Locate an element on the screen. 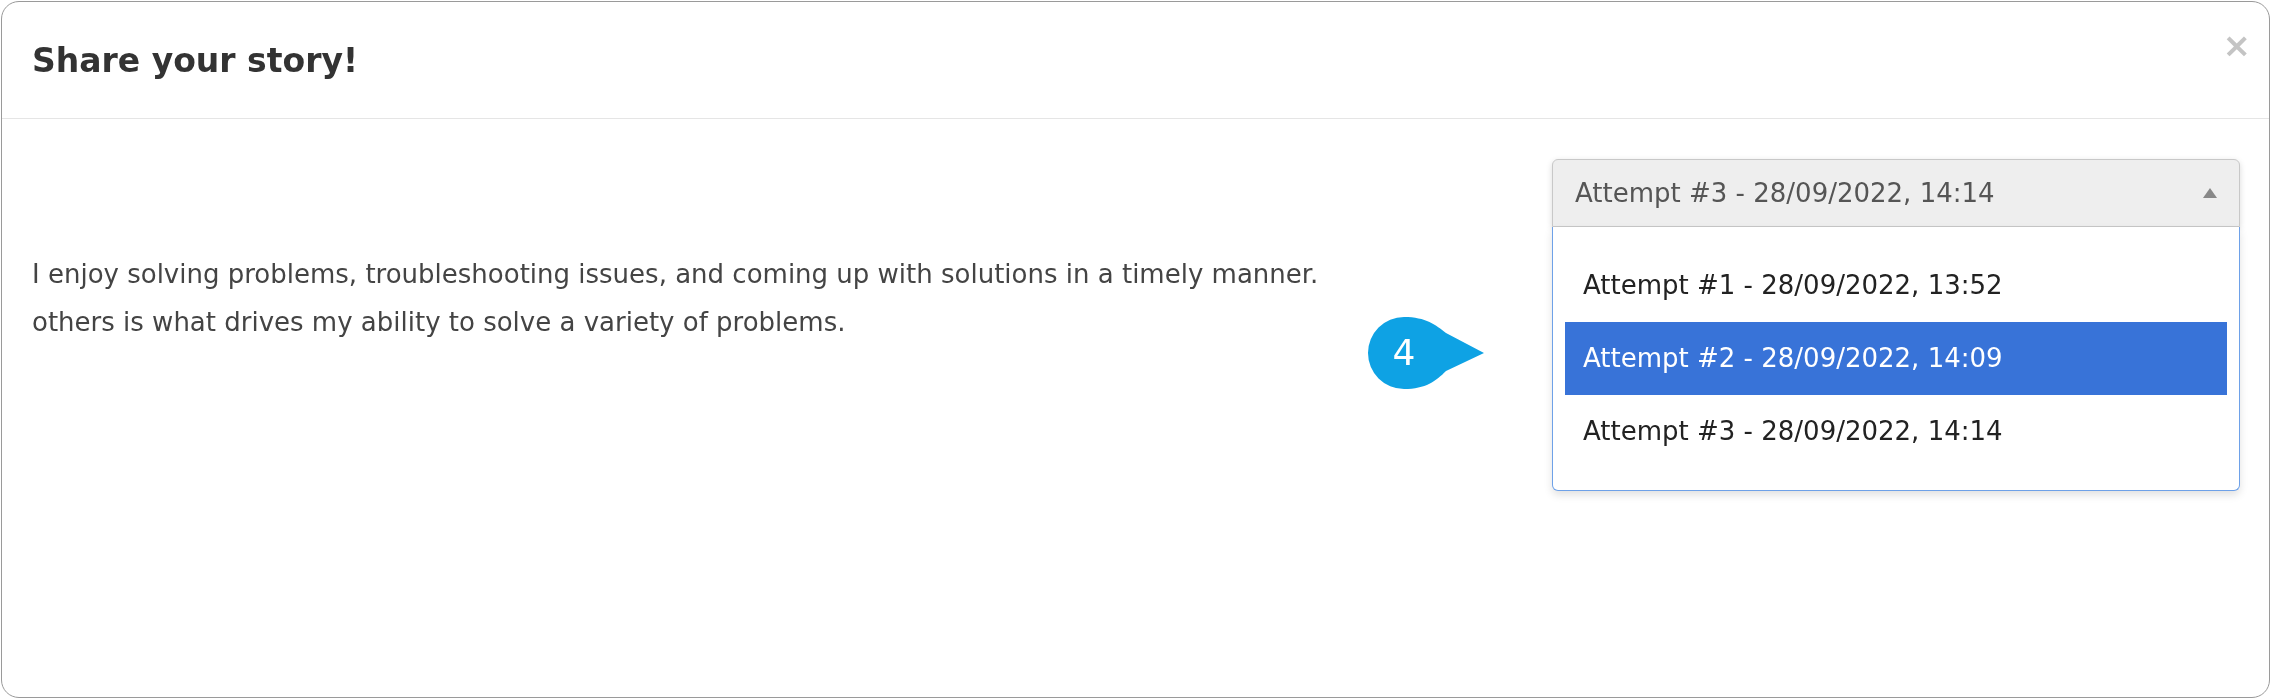 The width and height of the screenshot is (2271, 699). dropdown-option: Attempt #3 - 28/09/2022, 14:14 is located at coordinates (1896, 431).